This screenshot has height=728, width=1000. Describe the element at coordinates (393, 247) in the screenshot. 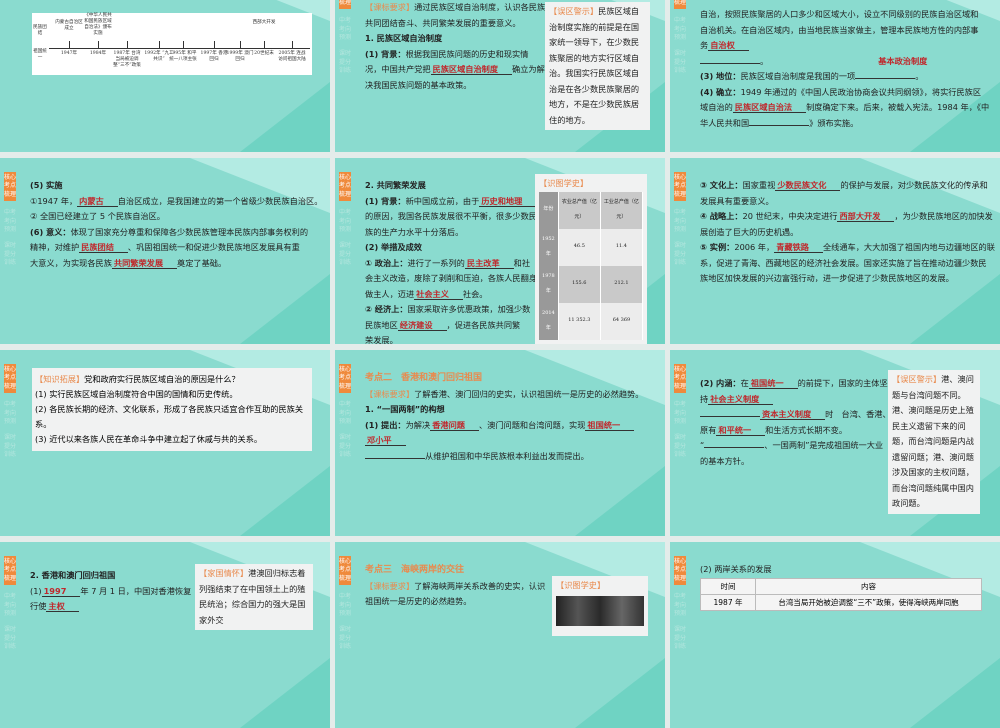

I see `bold-text: (2) 举措及成效` at that location.